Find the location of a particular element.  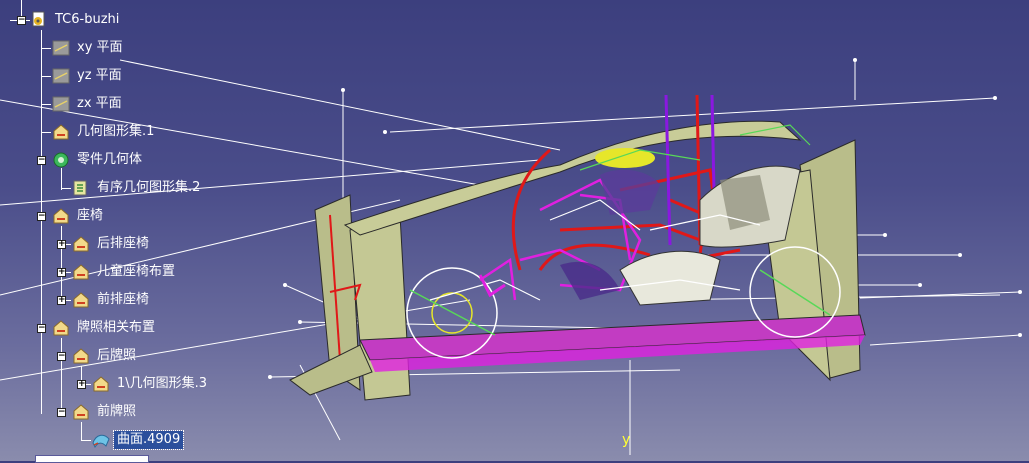

tree-node-label: 儿童座椅布置 is located at coordinates (136, 271).